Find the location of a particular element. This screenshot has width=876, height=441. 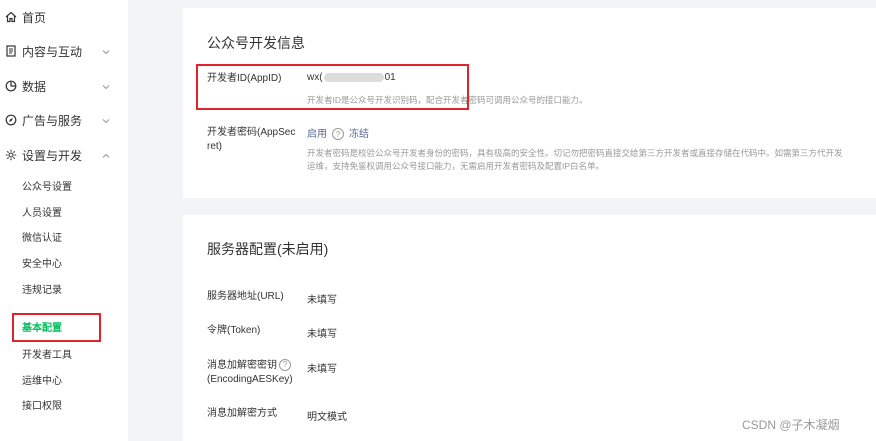

nav-item-content-label: 内容与互动 is located at coordinates (52, 51).